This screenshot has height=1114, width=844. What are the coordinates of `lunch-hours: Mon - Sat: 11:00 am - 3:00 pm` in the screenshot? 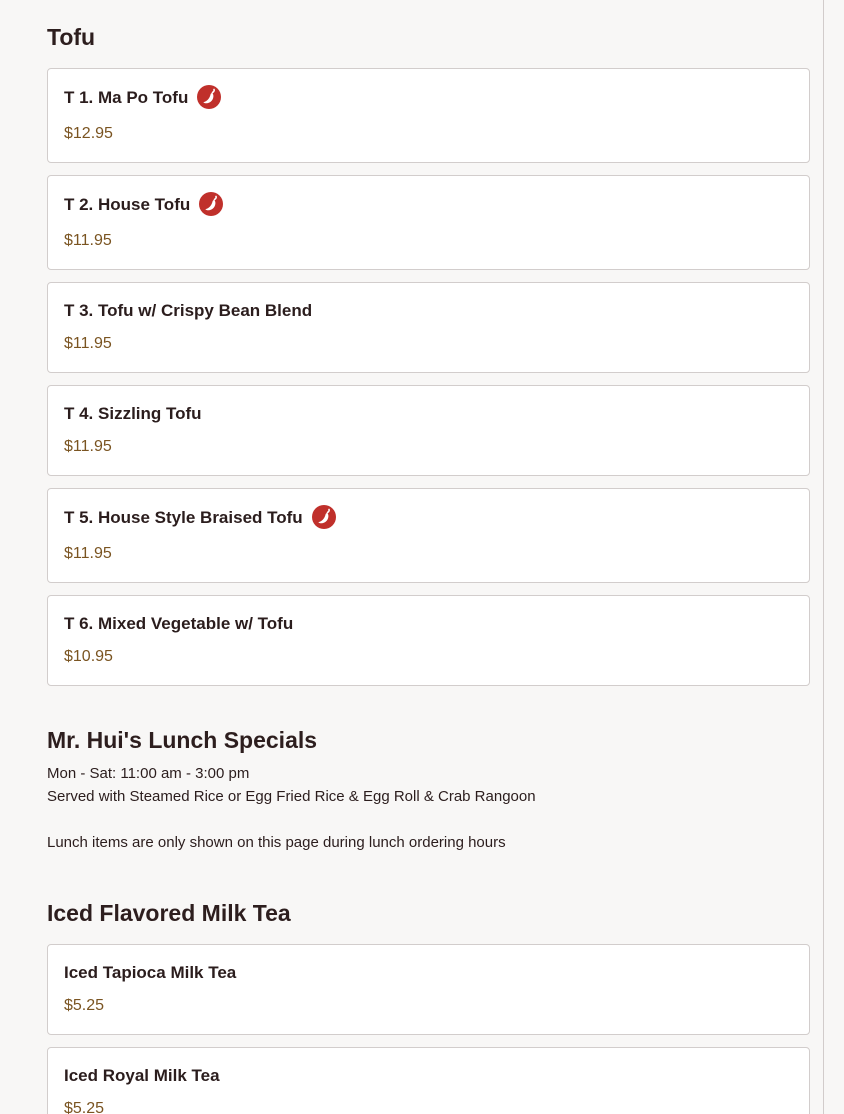 It's located at (148, 773).